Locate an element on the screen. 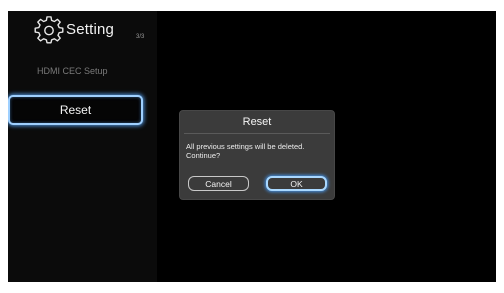 This screenshot has height=293, width=504. dialog-divider is located at coordinates (257, 133).